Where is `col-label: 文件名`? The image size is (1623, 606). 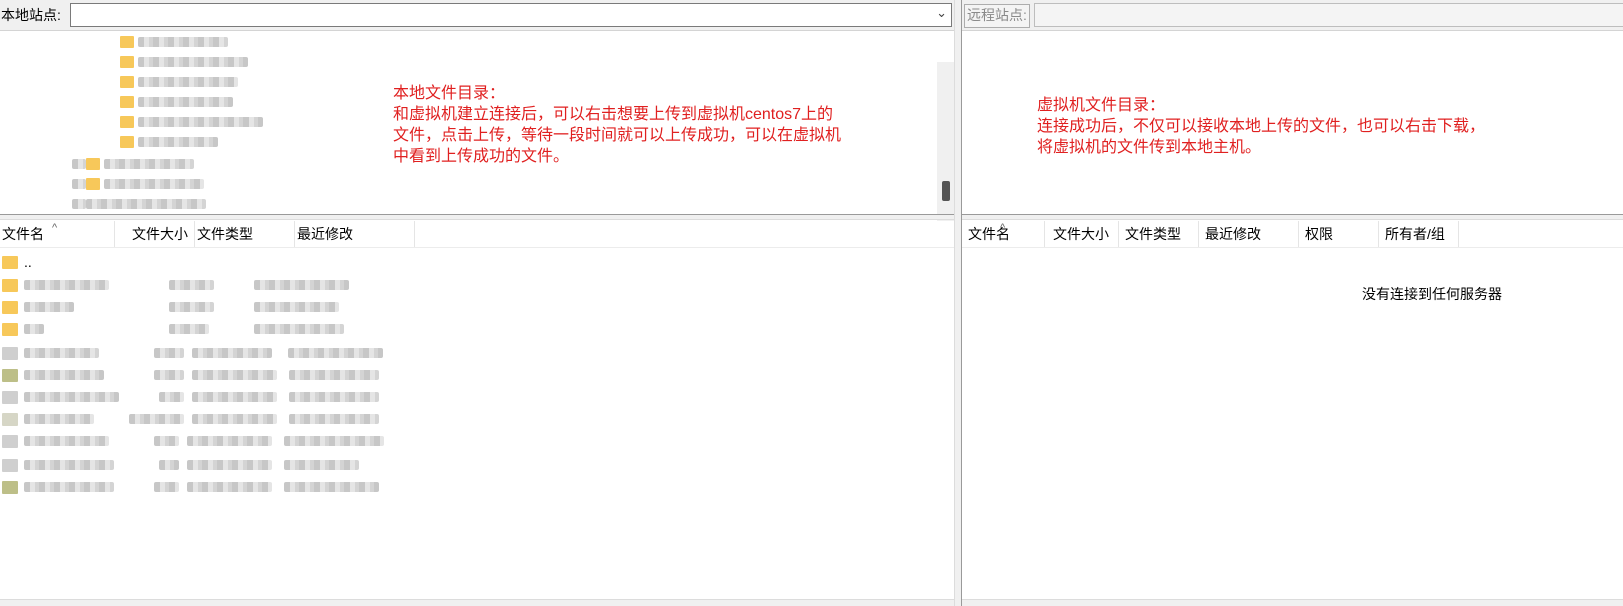 col-label: 文件名 is located at coordinates (23, 234).